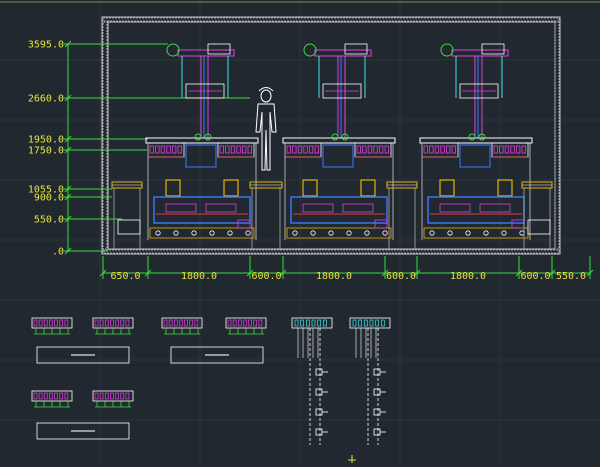 The width and height of the screenshot is (600, 467). I want to click on elevation-label: .0, so click(58, 252).